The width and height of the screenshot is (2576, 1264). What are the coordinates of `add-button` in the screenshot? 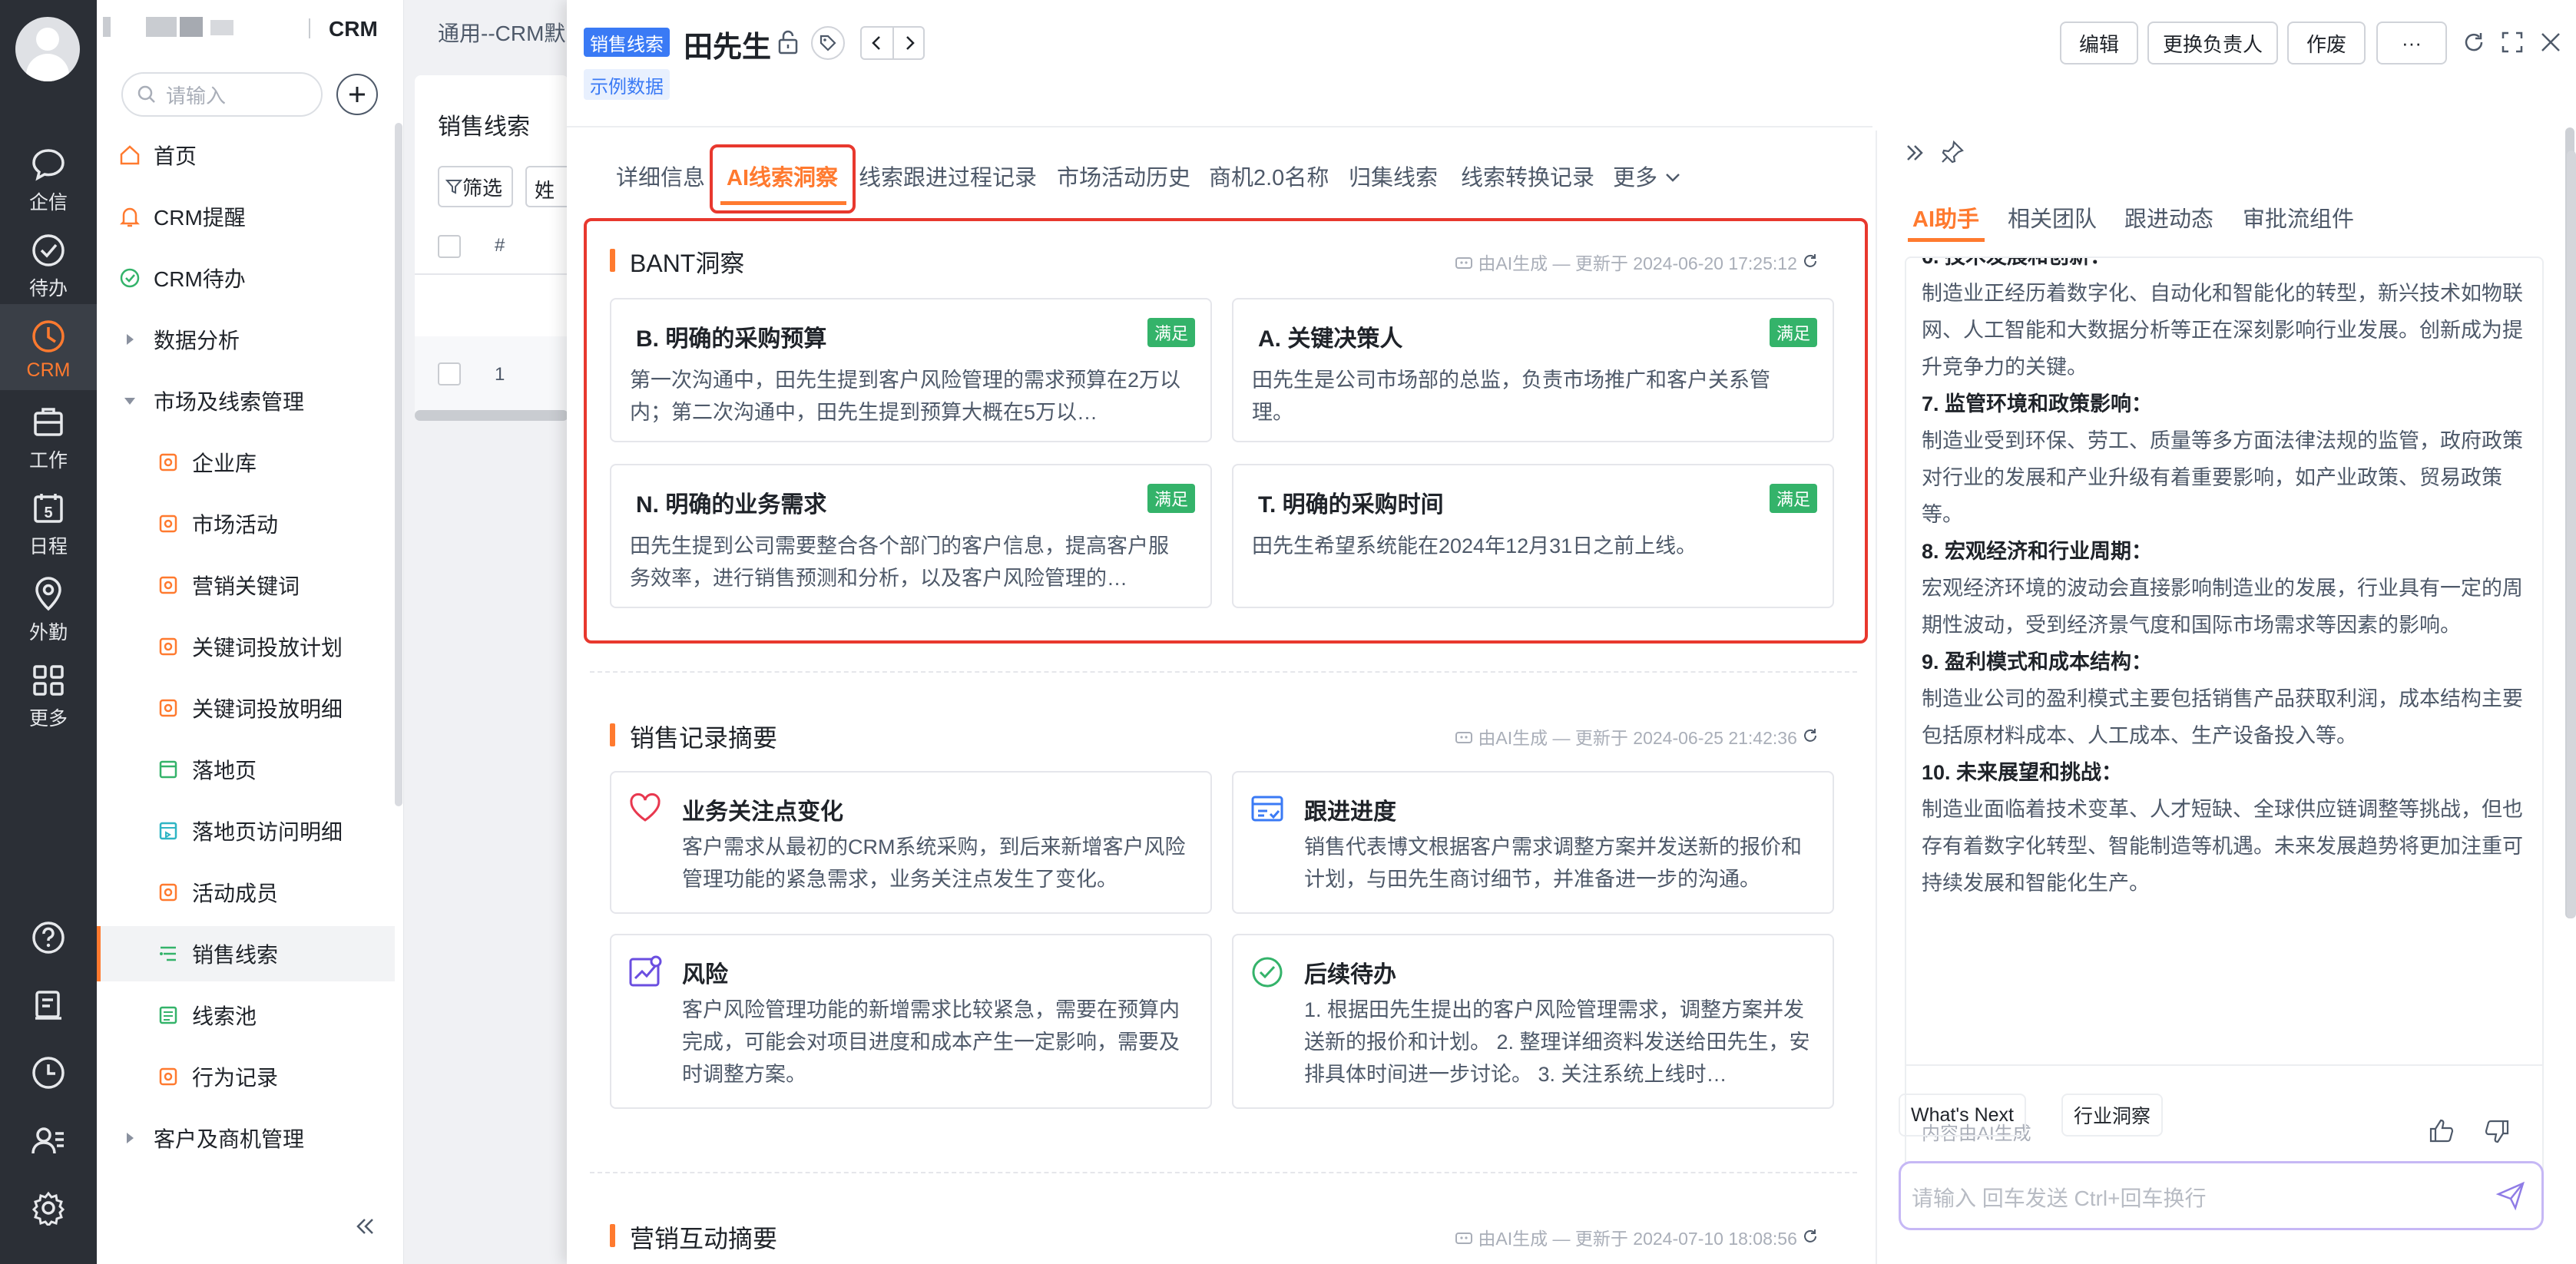 It's located at (357, 95).